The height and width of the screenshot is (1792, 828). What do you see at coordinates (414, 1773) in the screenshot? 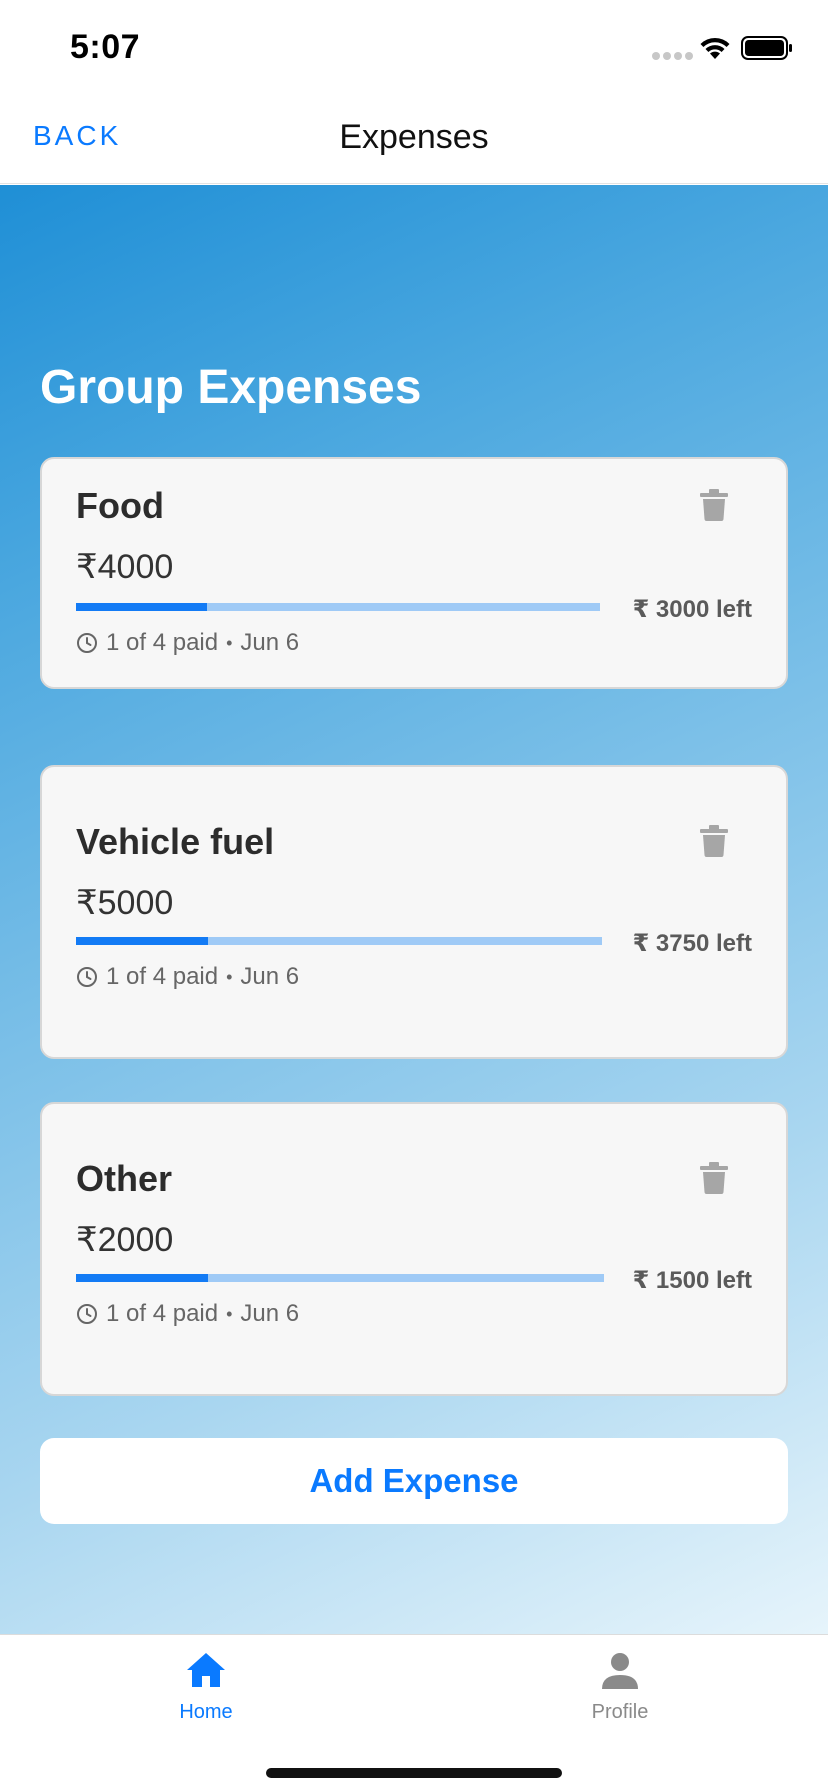
I see `home-indicator` at bounding box center [414, 1773].